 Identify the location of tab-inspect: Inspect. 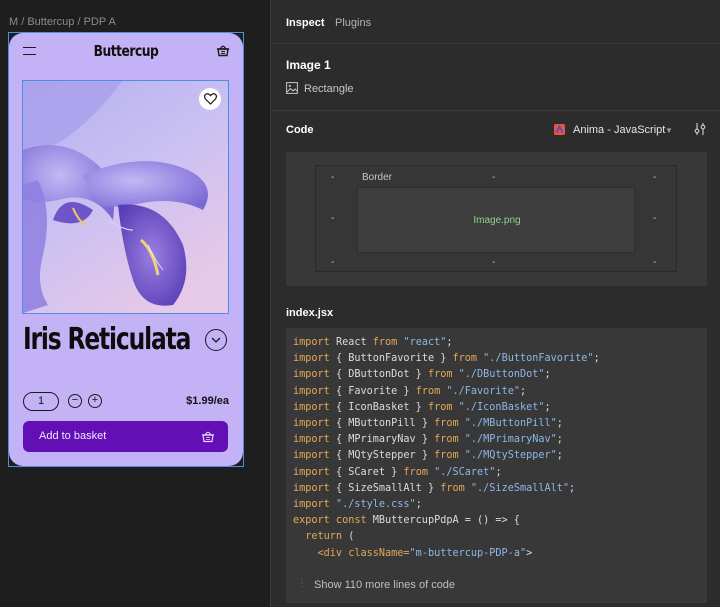
(305, 23).